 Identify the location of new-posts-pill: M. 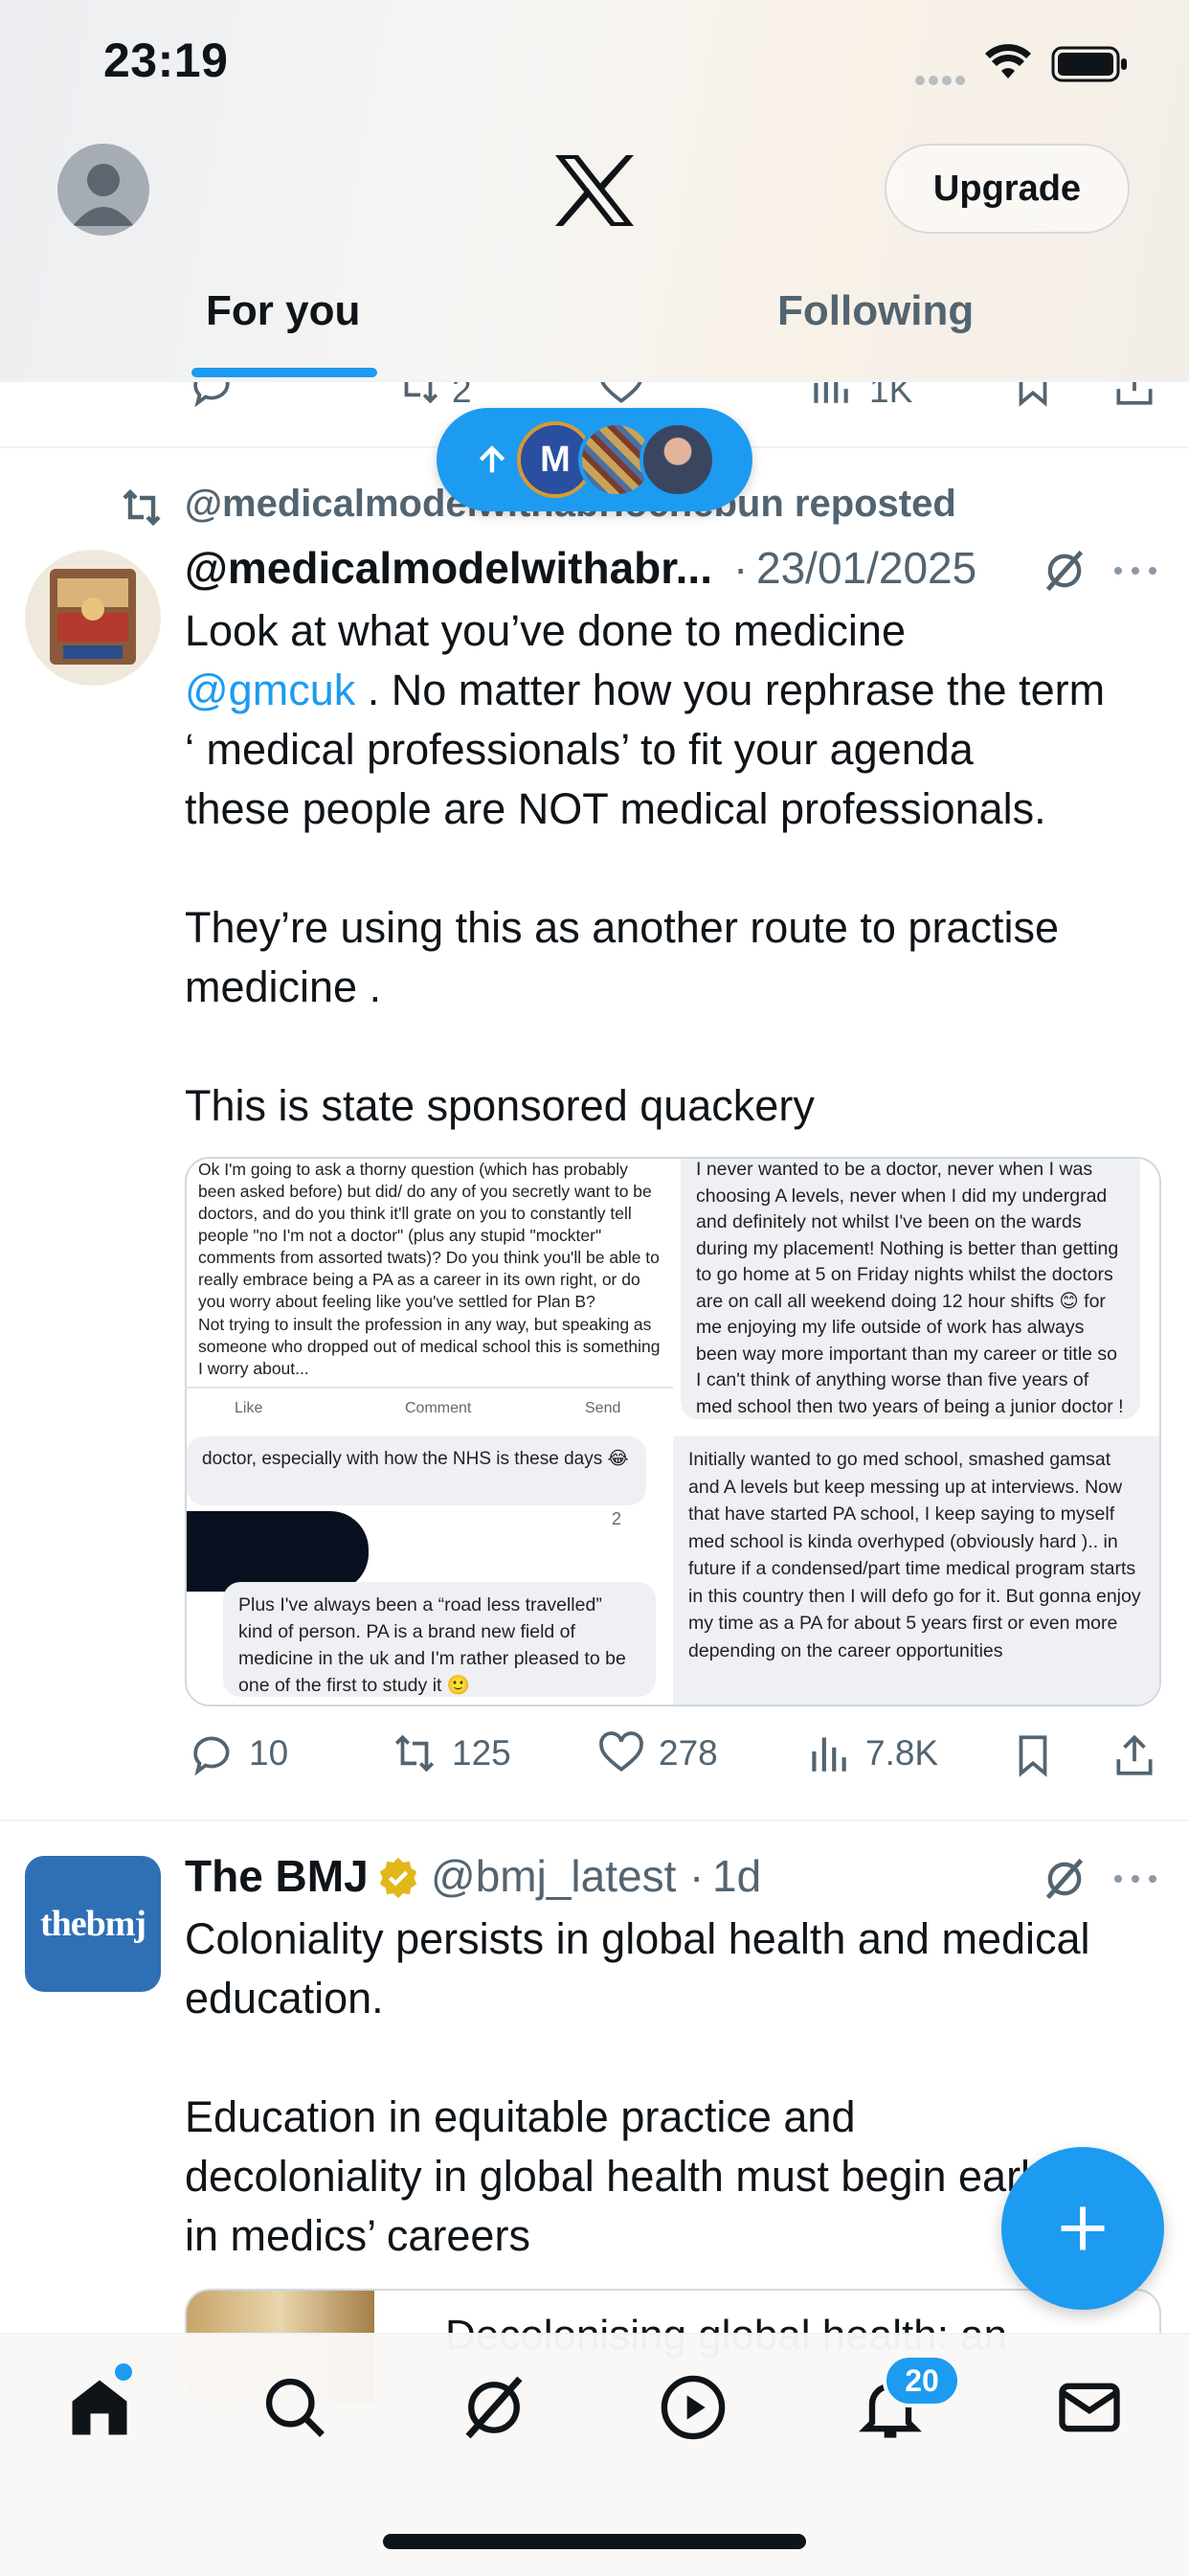
(594, 459).